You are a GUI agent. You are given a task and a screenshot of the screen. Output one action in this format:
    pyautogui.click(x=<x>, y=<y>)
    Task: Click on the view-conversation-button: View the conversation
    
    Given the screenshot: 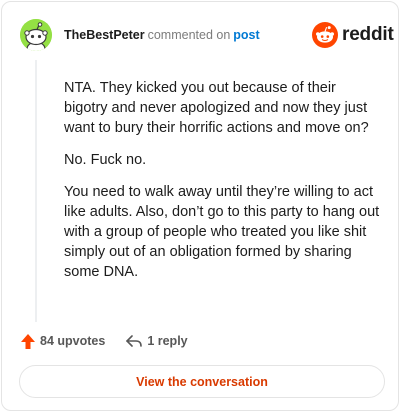 What is the action you would take?
    pyautogui.click(x=202, y=381)
    